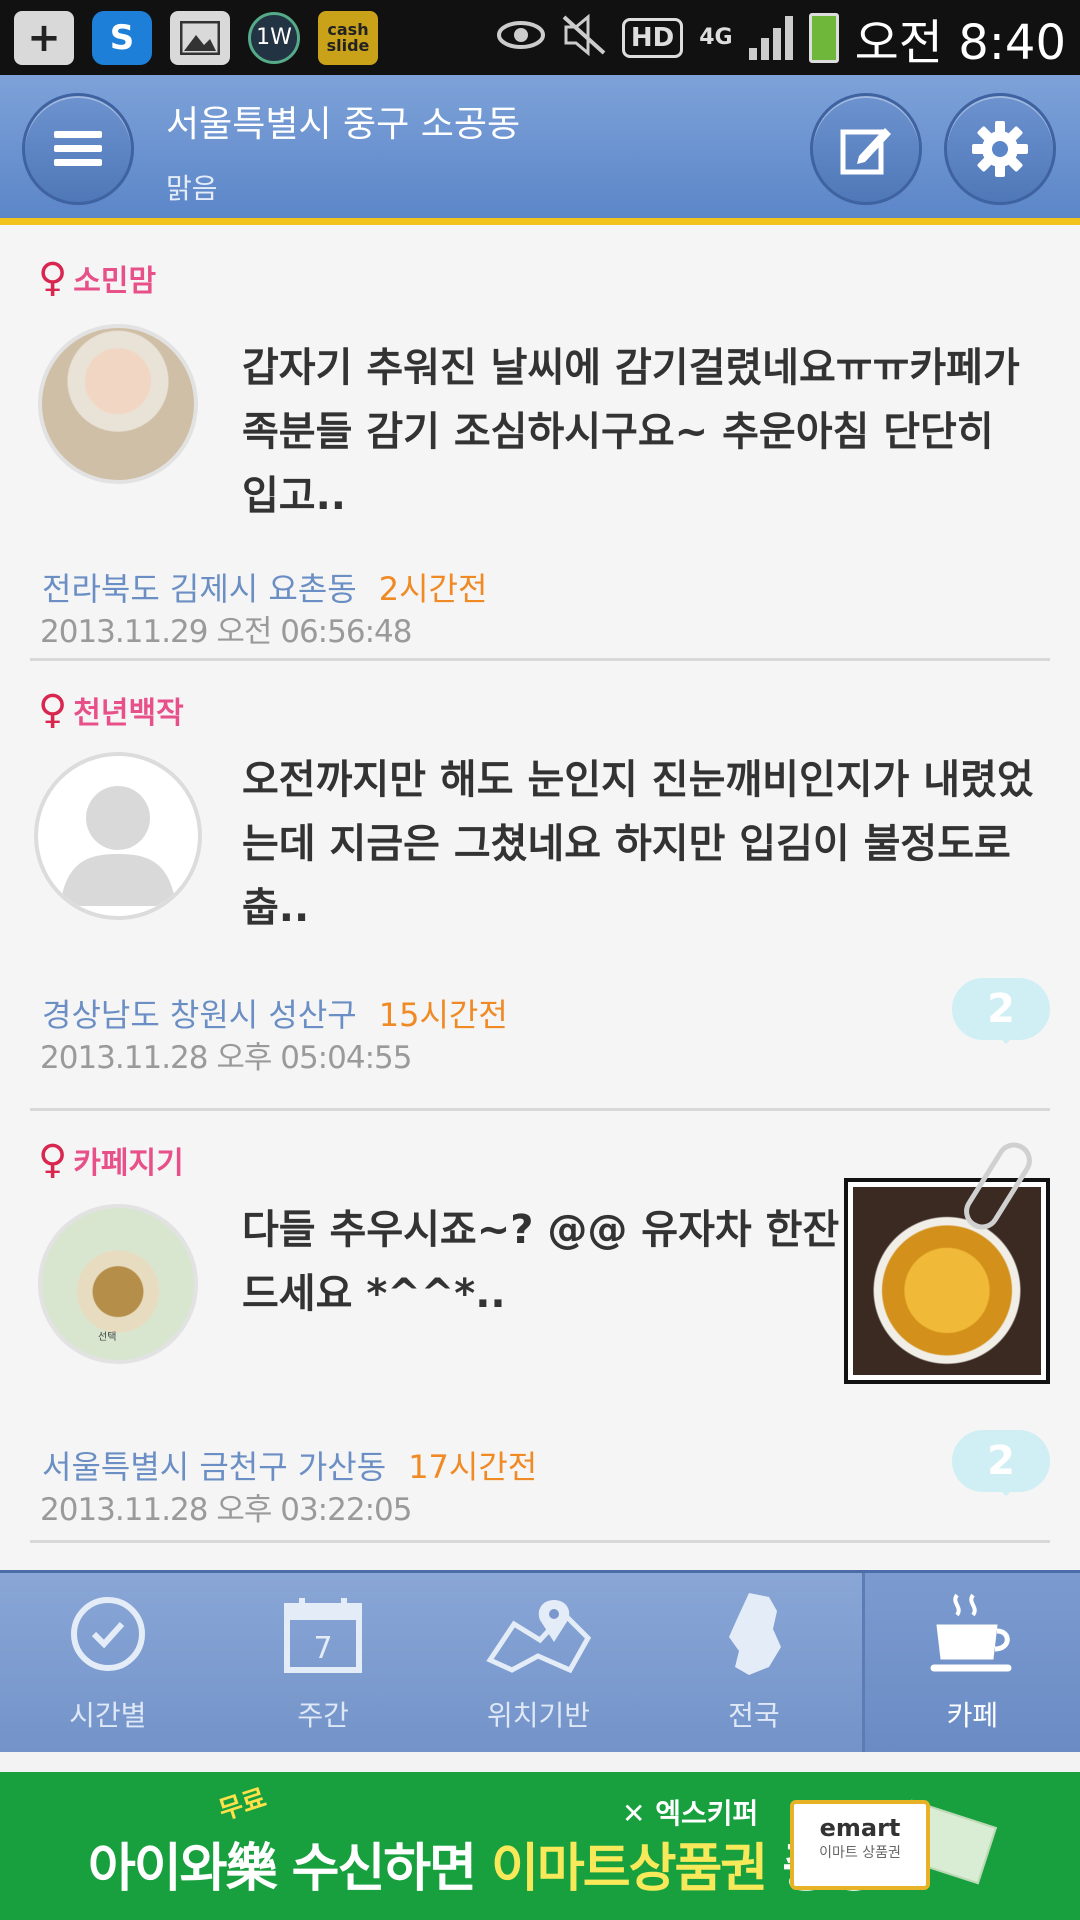  What do you see at coordinates (823, 37) in the screenshot?
I see `battery-icon` at bounding box center [823, 37].